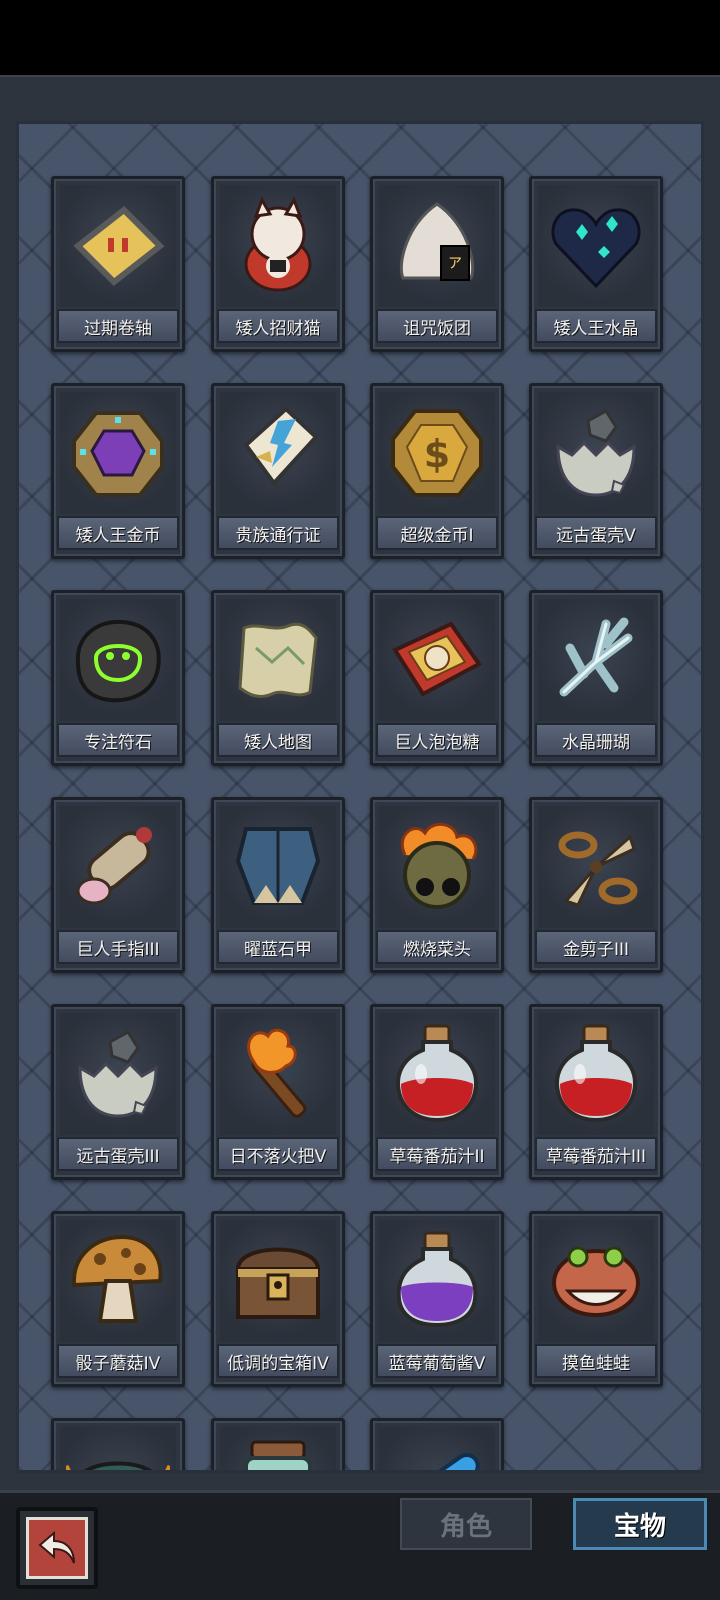  Describe the element at coordinates (437, 1361) in the screenshot. I see `treasure-name: 蓝莓葡萄酱V` at that location.